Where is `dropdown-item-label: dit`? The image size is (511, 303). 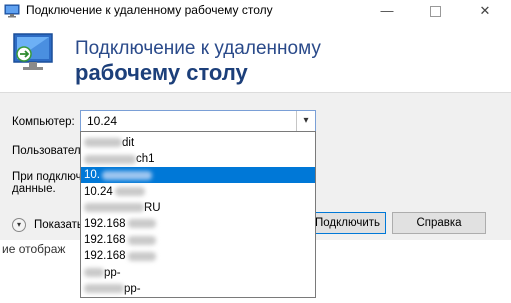 dropdown-item-label: dit is located at coordinates (109, 143).